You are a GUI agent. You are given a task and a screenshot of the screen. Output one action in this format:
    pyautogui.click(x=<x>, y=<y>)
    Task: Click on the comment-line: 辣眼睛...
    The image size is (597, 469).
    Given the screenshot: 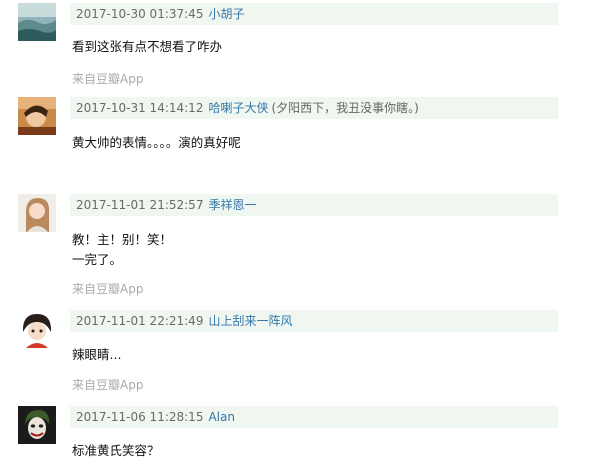 What is the action you would take?
    pyautogui.click(x=97, y=354)
    